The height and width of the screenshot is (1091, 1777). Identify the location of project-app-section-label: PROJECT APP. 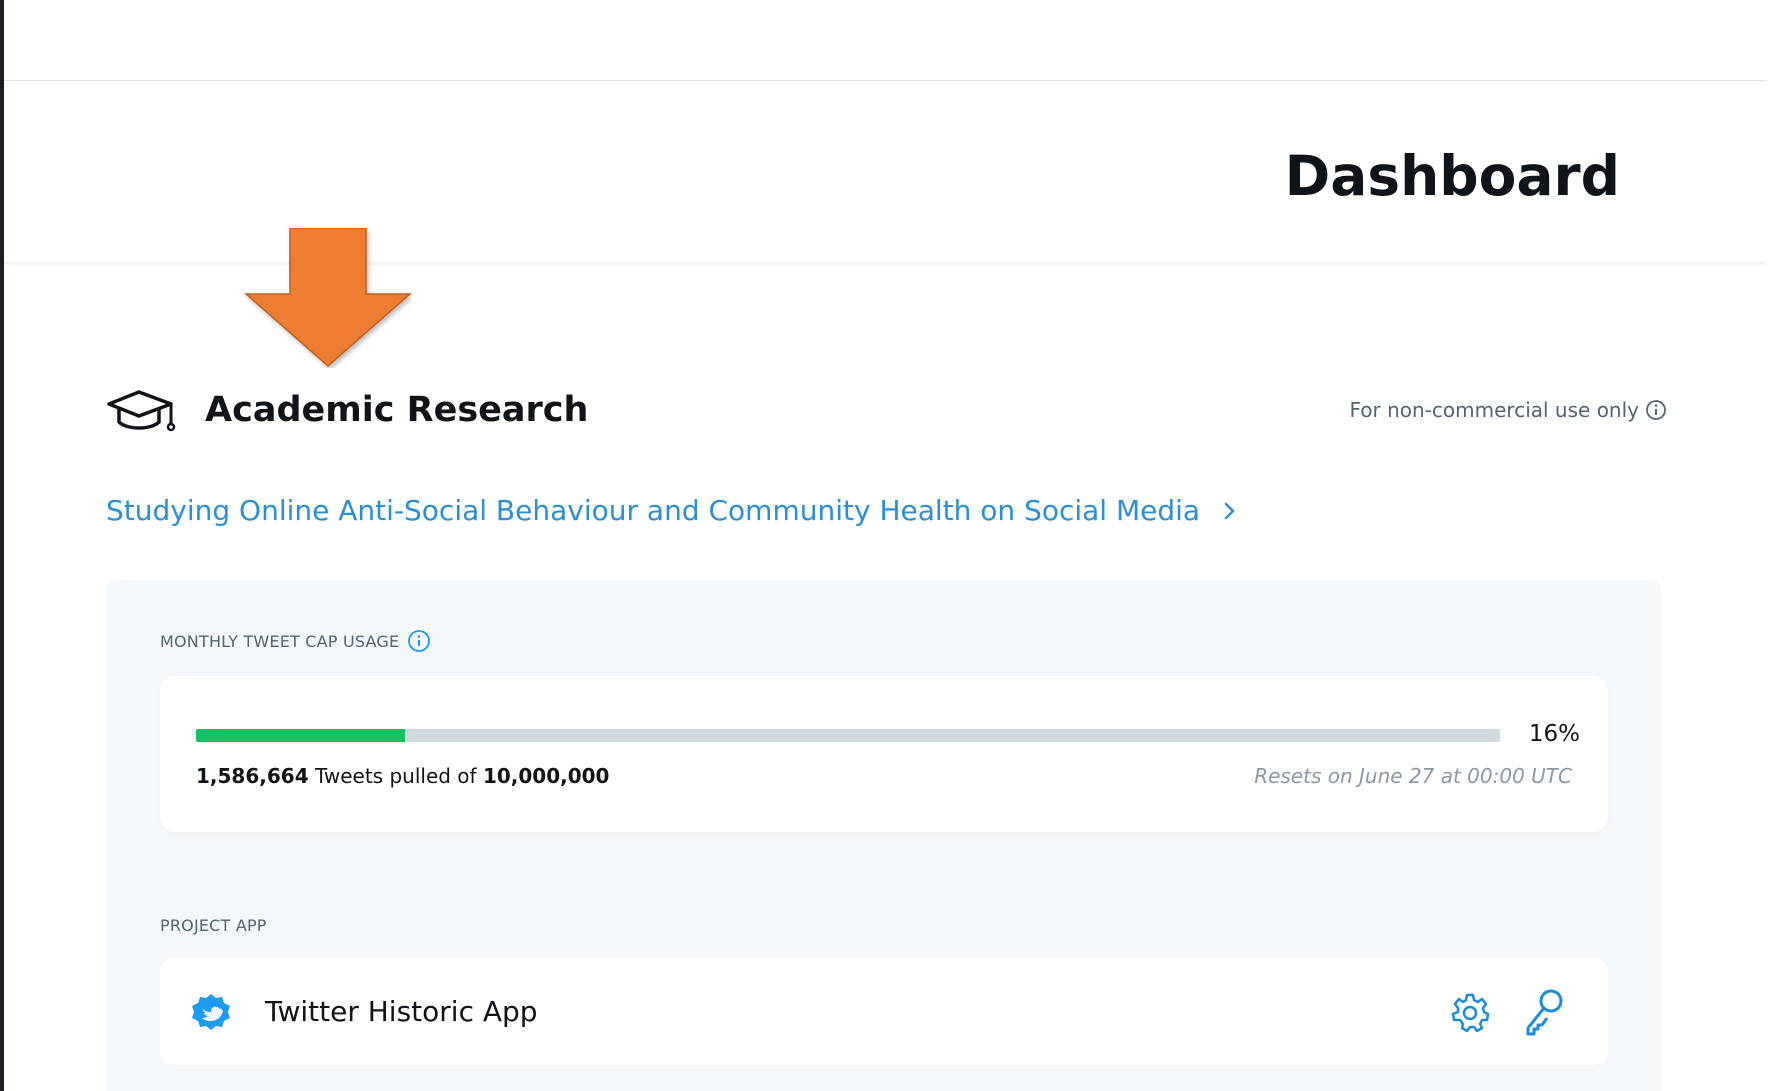
(213, 925).